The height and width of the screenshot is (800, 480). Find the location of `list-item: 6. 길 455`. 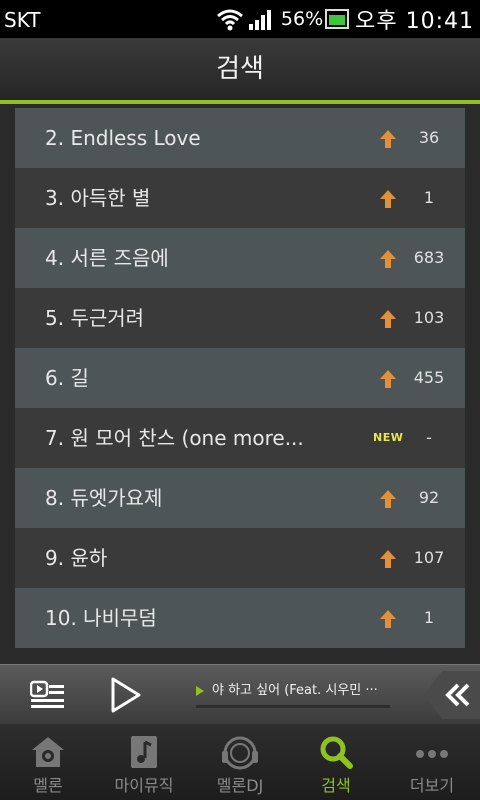

list-item: 6. 길 455 is located at coordinates (240, 378).